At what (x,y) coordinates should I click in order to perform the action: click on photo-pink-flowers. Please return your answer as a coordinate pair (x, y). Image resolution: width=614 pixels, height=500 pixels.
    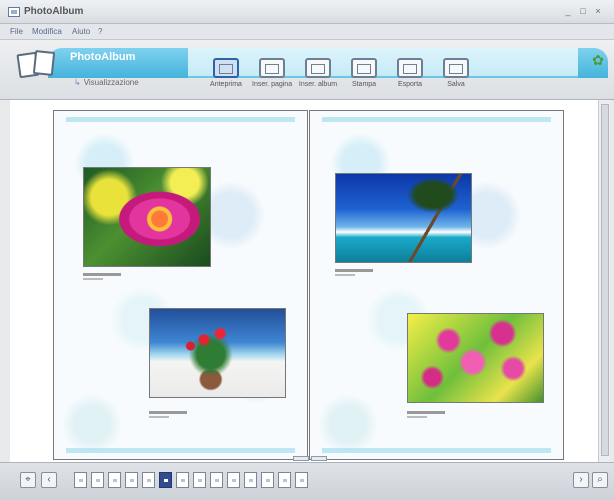
    Looking at the image, I should click on (475, 358).